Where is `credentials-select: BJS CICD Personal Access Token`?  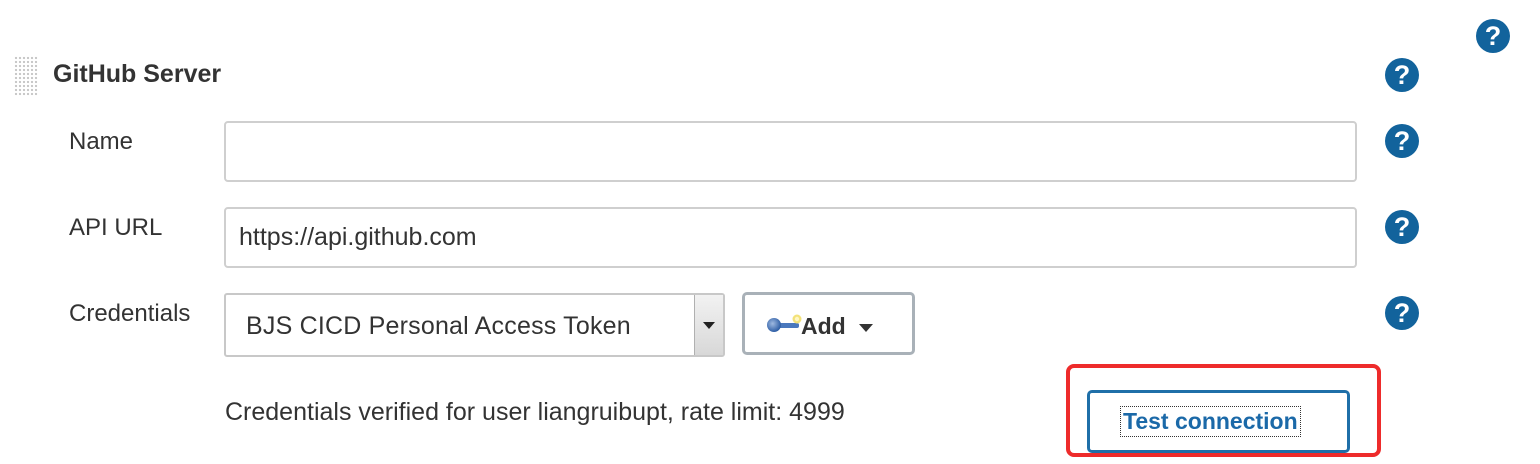
credentials-select: BJS CICD Personal Access Token is located at coordinates (474, 325).